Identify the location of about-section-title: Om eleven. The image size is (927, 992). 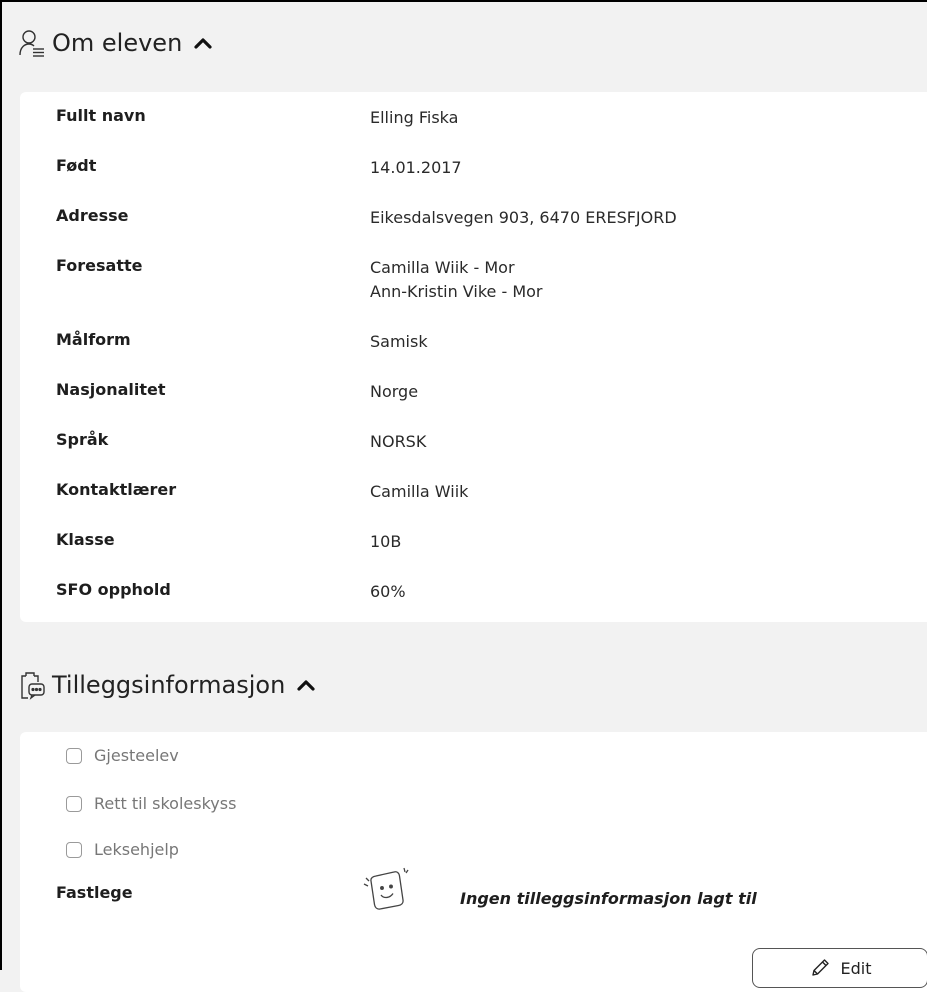
(117, 43).